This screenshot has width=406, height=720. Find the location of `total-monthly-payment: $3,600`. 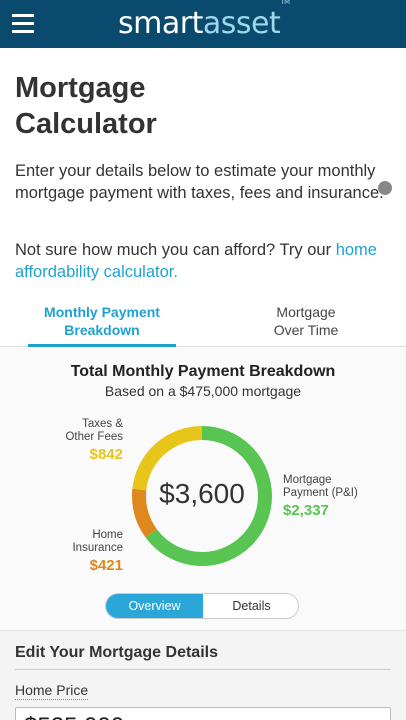

total-monthly-payment: $3,600 is located at coordinates (202, 493).